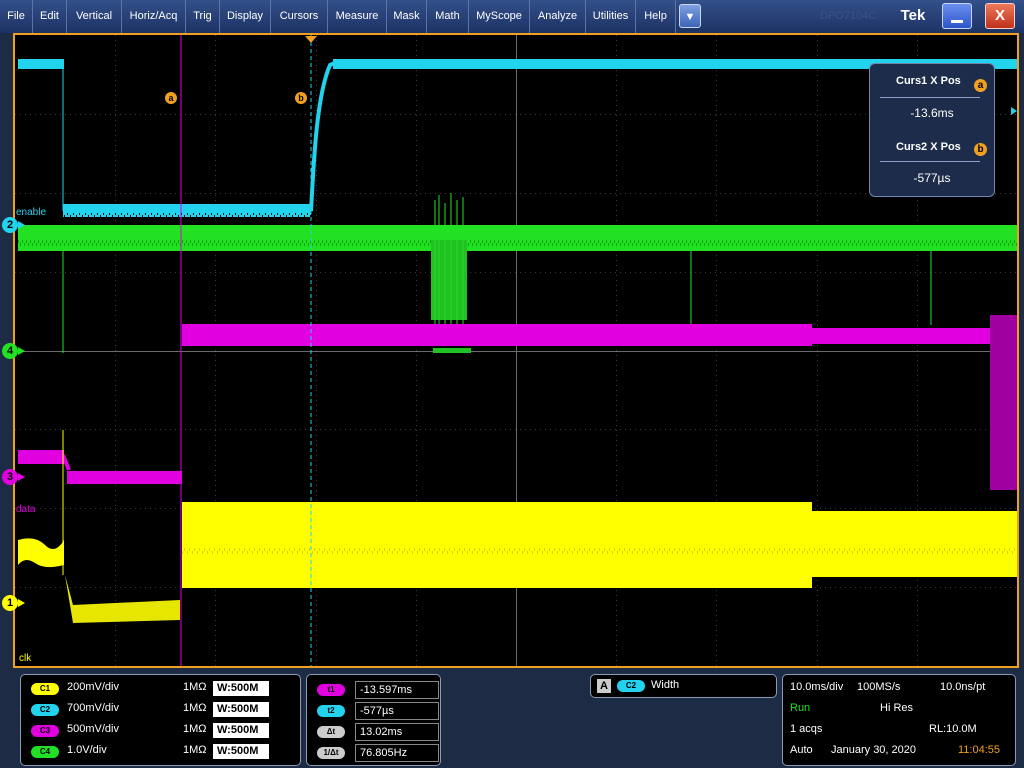  What do you see at coordinates (611, 16) in the screenshot?
I see `menu-utilities: Utilities` at bounding box center [611, 16].